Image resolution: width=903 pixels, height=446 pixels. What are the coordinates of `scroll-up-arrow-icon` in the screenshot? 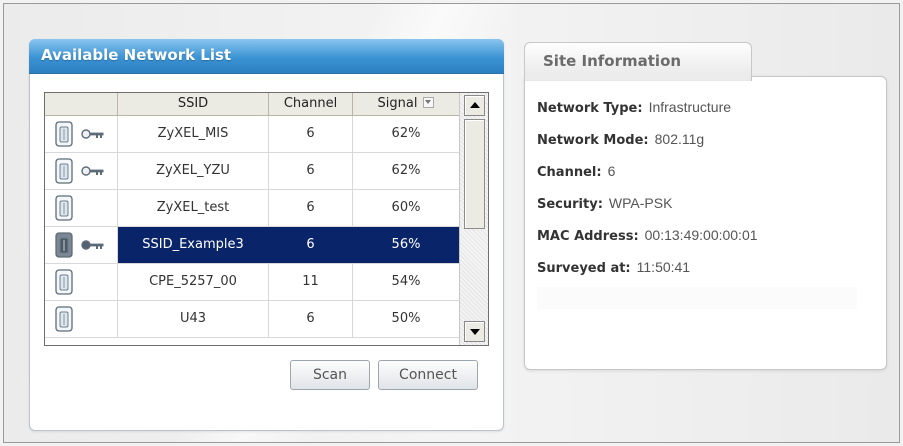 It's located at (474, 105).